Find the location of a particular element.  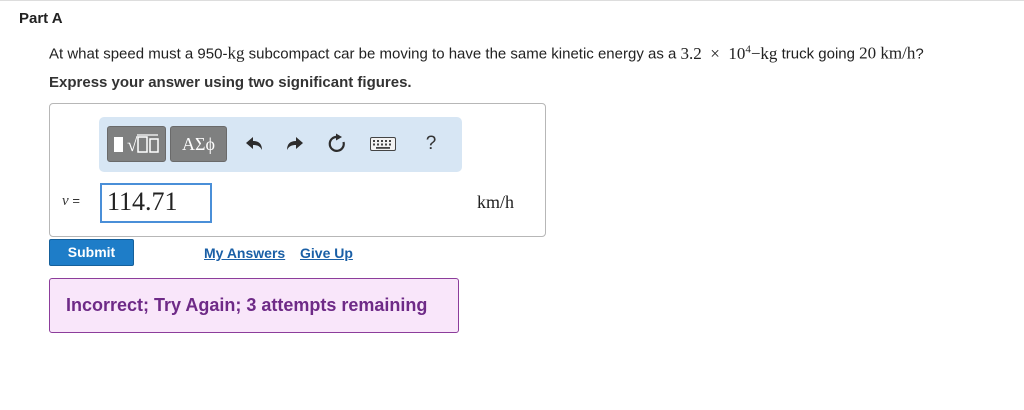

give-up-link: Give Up is located at coordinates (326, 253).